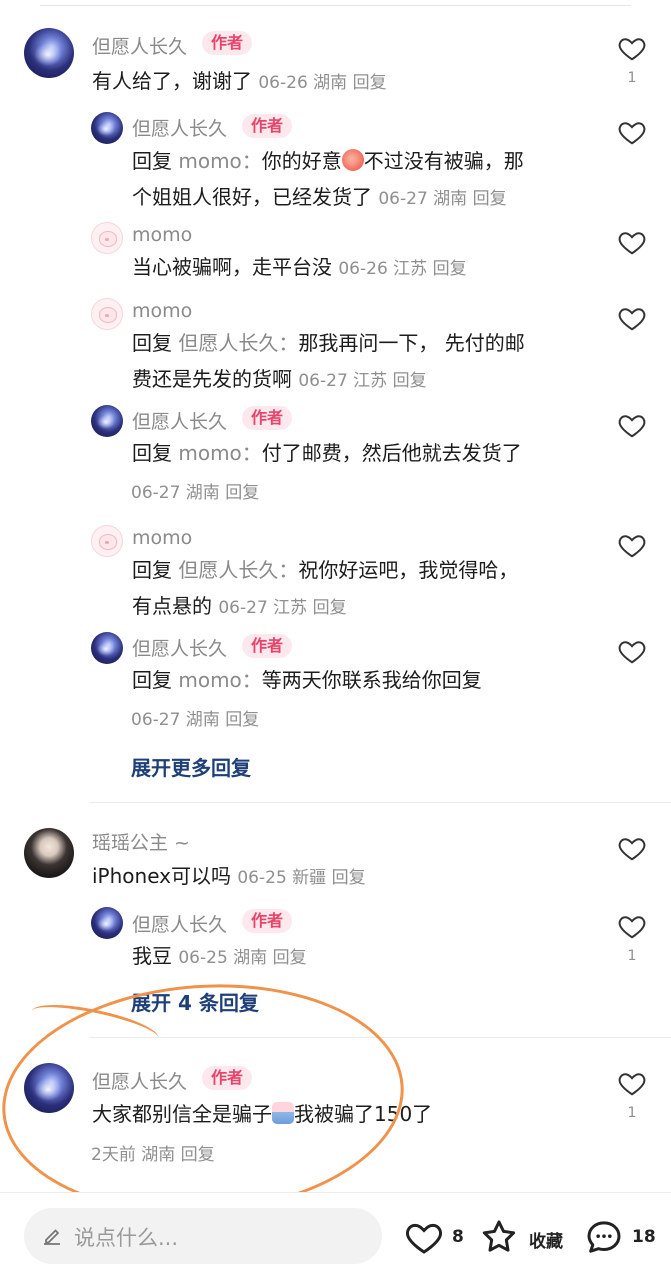 This screenshot has width=671, height=1280. What do you see at coordinates (408, 570) in the screenshot?
I see `reply-body: 祝你好运吧，我觉得哈，` at bounding box center [408, 570].